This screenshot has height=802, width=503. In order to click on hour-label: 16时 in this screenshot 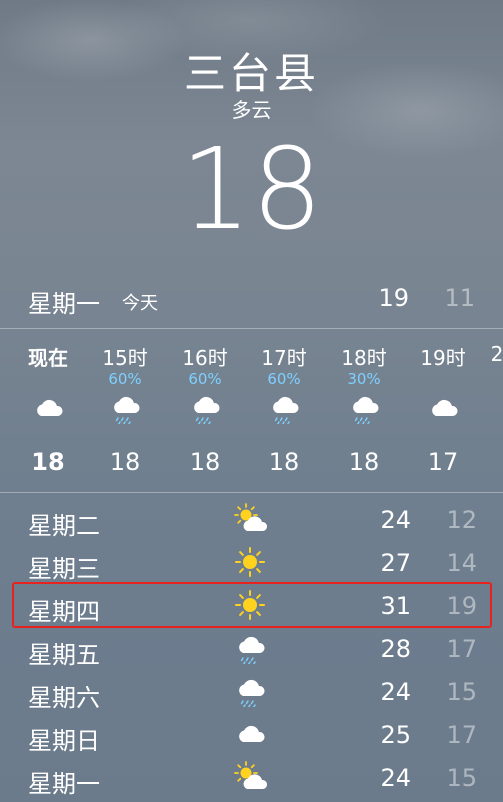, I will do `click(205, 358)`.